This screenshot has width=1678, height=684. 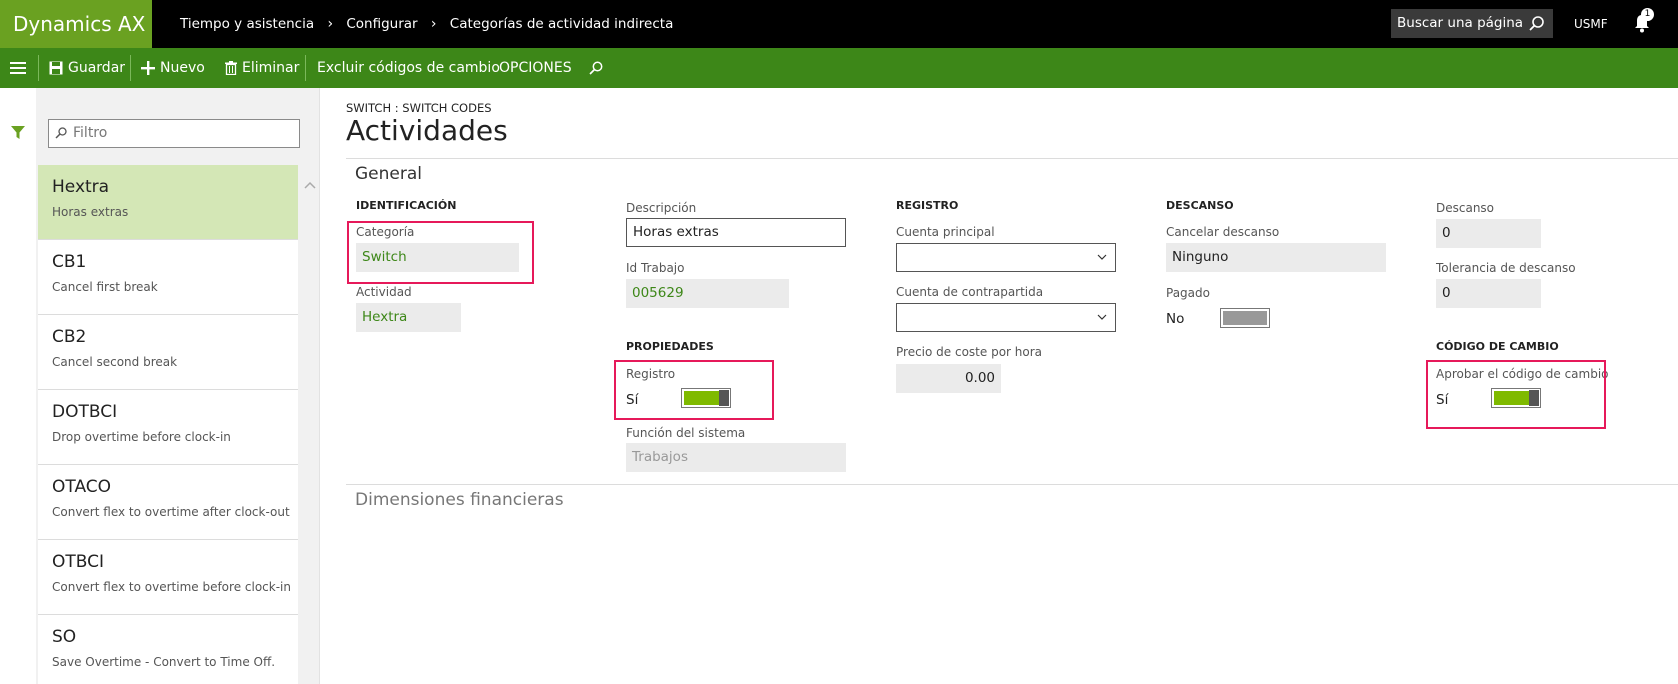 I want to click on new-button: Nuevo, so click(x=173, y=68).